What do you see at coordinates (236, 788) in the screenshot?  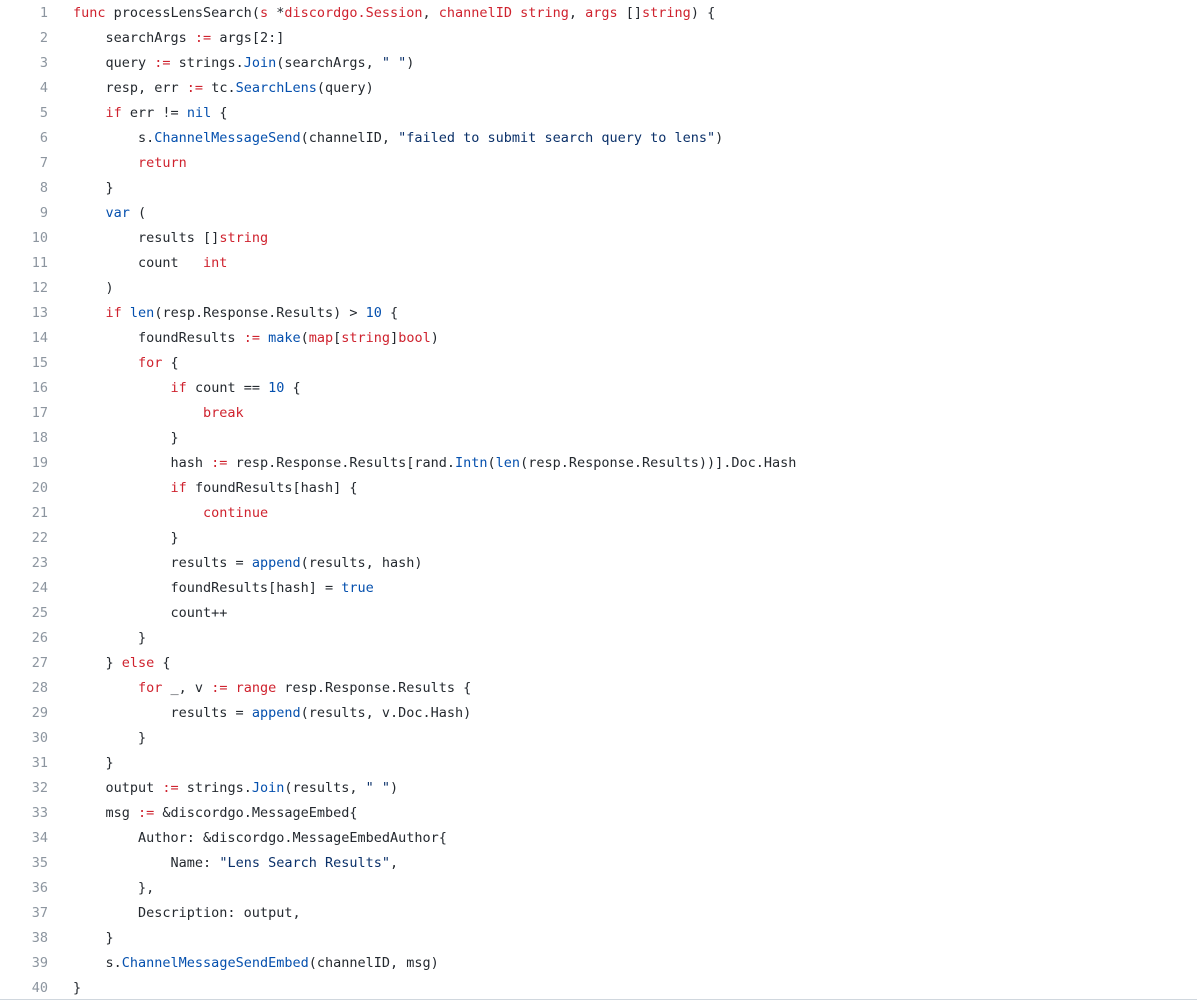 I see `code-text: output := strings.Join(results, " ")` at bounding box center [236, 788].